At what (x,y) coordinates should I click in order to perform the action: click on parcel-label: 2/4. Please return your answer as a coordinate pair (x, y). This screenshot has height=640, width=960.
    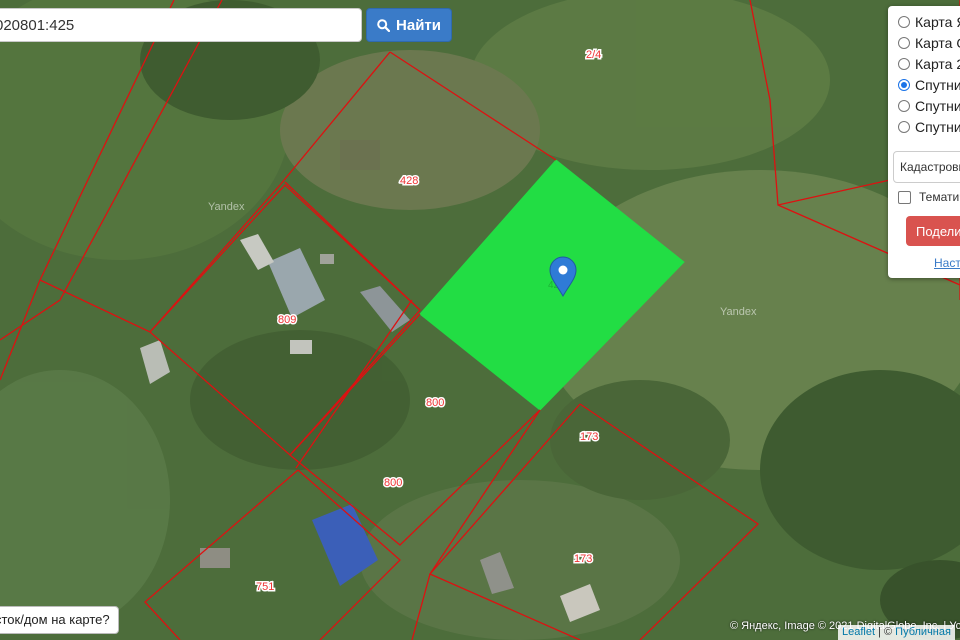
    Looking at the image, I should click on (593, 55).